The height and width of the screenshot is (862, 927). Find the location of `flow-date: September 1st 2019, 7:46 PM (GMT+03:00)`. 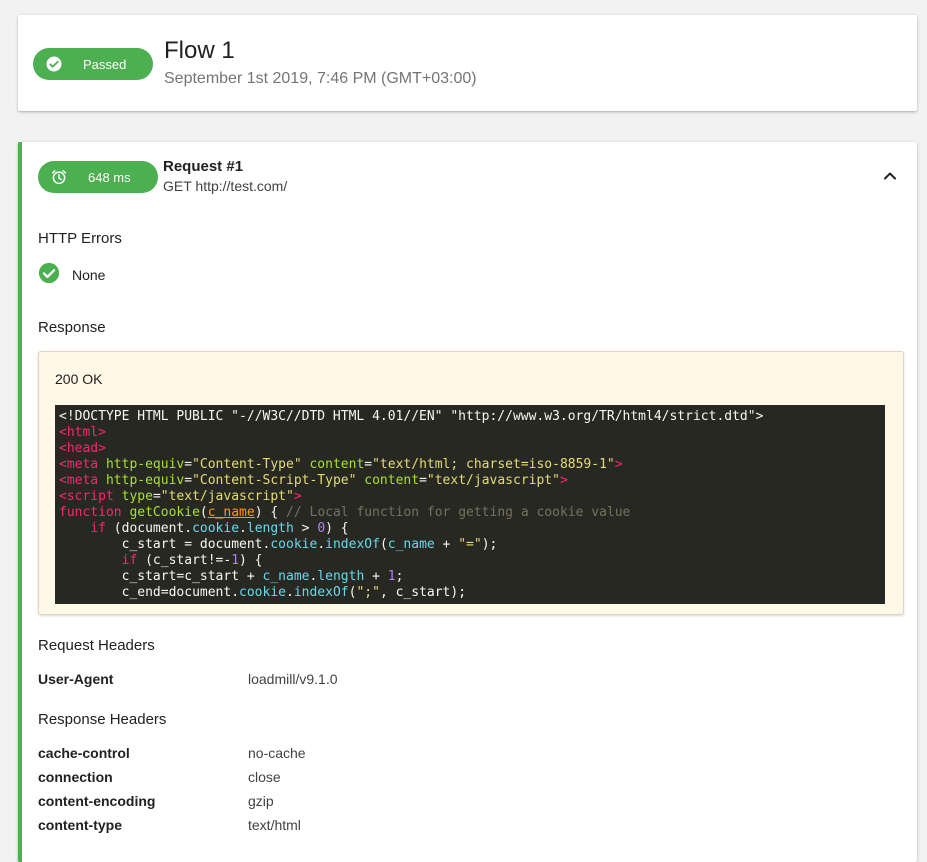

flow-date: September 1st 2019, 7:46 PM (GMT+03:00) is located at coordinates (320, 78).